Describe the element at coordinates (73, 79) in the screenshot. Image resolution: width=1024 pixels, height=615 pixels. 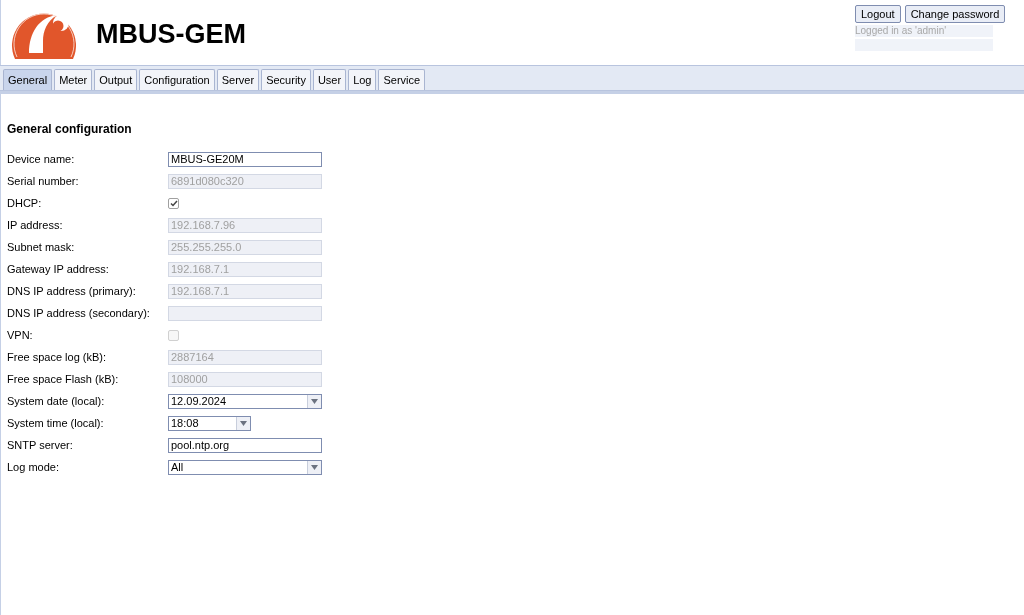
I see `tab: Meter` at that location.